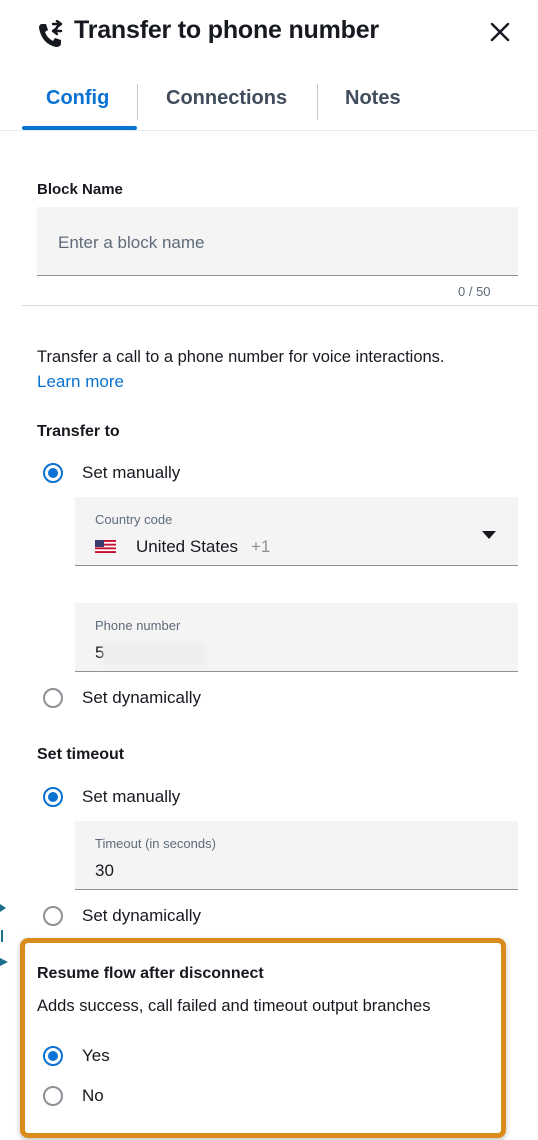 This screenshot has width=538, height=1140. What do you see at coordinates (96, 1056) in the screenshot?
I see `resume-yes-label: Yes` at bounding box center [96, 1056].